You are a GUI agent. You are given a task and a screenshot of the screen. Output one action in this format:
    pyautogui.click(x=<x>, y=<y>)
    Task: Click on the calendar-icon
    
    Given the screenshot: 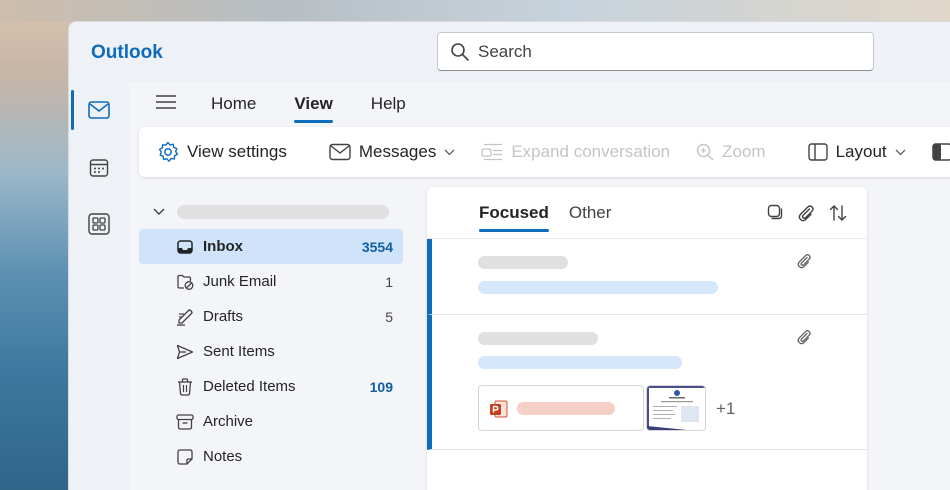 What is the action you would take?
    pyautogui.click(x=99, y=168)
    